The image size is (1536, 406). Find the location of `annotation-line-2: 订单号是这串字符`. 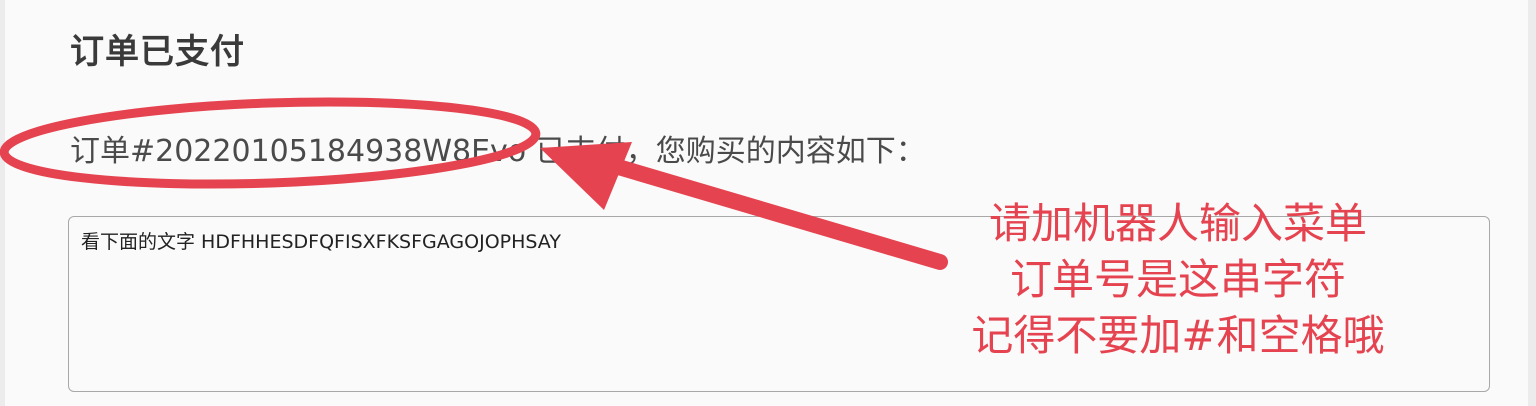

annotation-line-2: 订单号是这串字符 is located at coordinates (1177, 279).